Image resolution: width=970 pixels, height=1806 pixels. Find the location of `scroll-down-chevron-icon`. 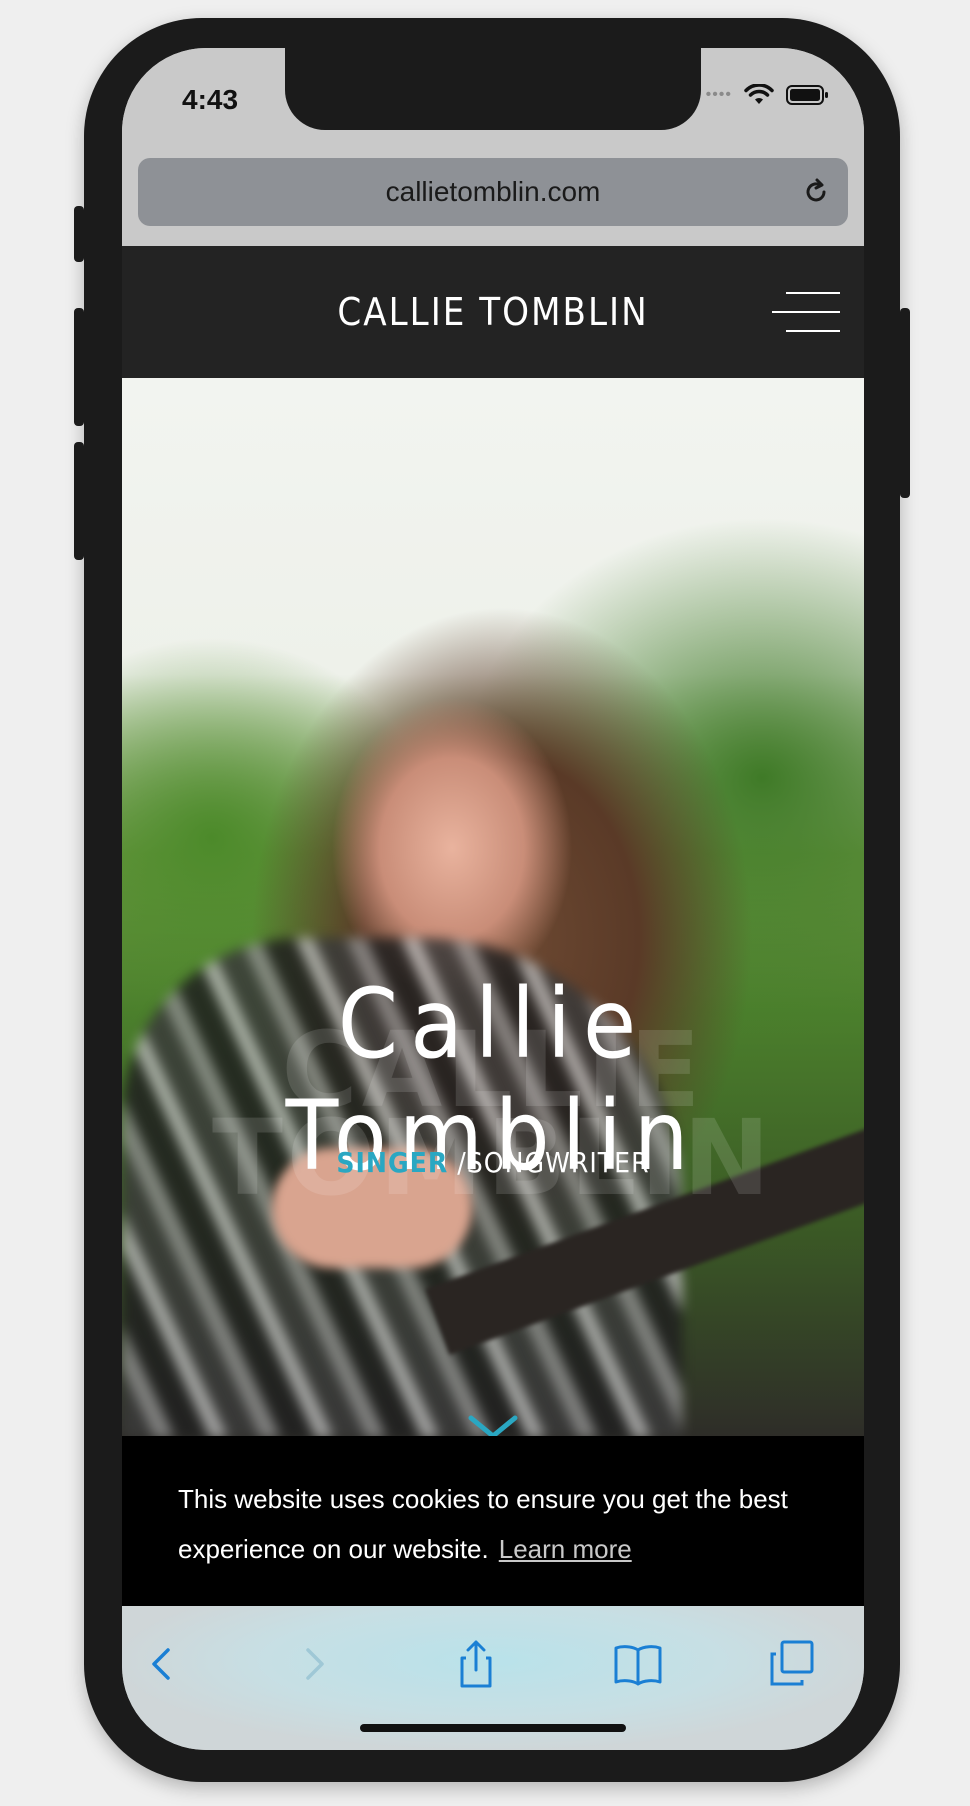

scroll-down-chevron-icon is located at coordinates (493, 1425).